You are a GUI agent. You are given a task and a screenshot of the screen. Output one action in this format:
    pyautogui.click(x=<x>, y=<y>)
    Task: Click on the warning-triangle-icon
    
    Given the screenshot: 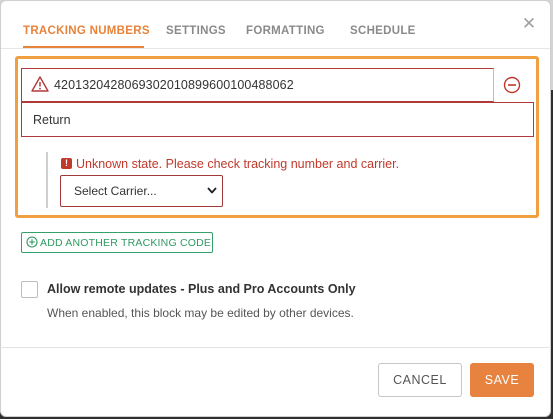 What is the action you would take?
    pyautogui.click(x=40, y=84)
    